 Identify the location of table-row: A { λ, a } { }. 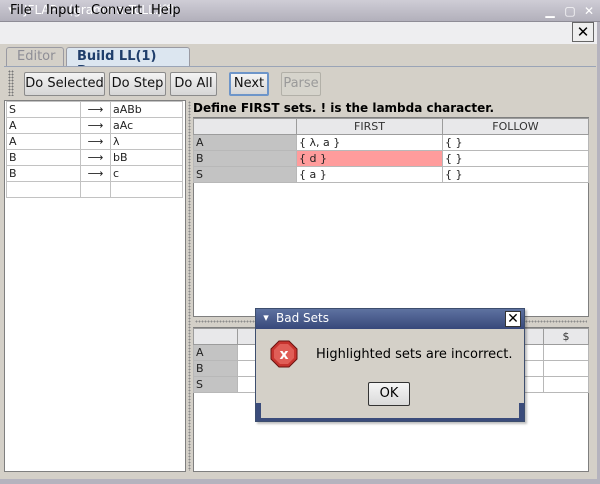
(391, 142).